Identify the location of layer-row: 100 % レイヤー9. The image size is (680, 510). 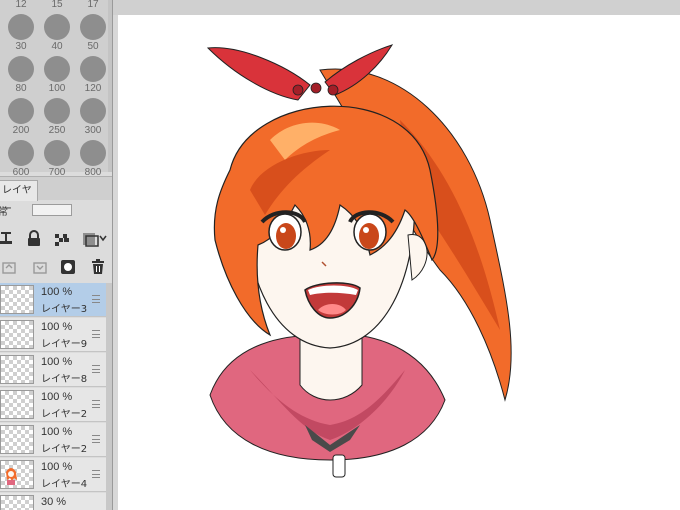
(53, 335).